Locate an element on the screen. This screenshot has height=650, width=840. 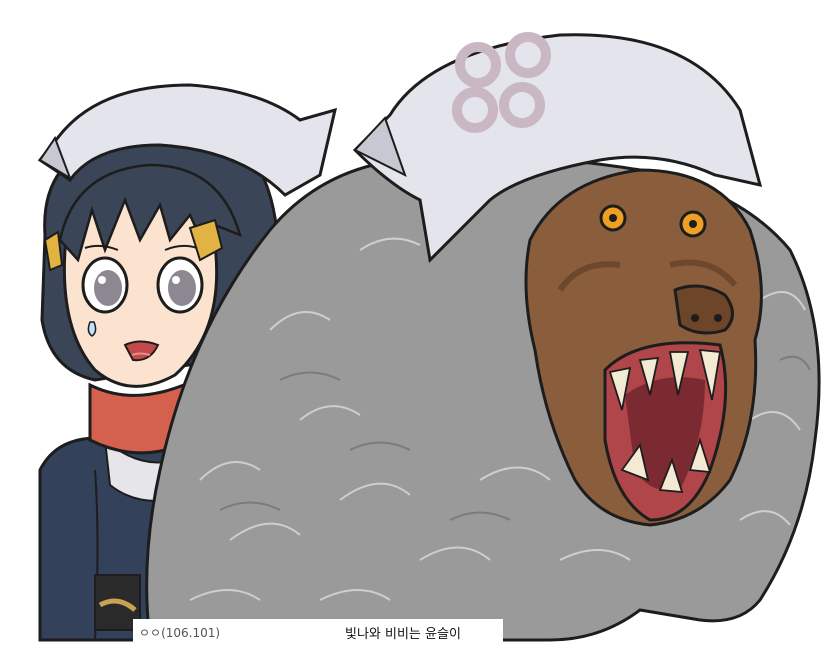
baboon-nose is located at coordinates (703, 309).